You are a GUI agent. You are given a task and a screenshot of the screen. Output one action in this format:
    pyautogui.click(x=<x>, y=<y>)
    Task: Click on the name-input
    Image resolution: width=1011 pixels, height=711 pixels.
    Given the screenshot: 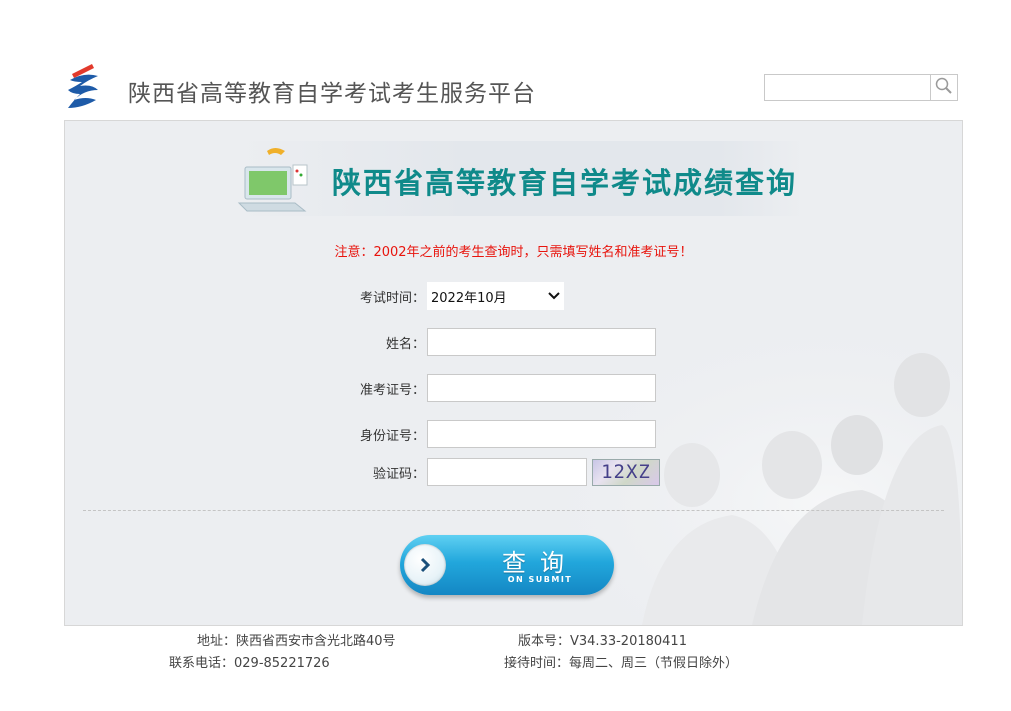 What is the action you would take?
    pyautogui.click(x=541, y=342)
    